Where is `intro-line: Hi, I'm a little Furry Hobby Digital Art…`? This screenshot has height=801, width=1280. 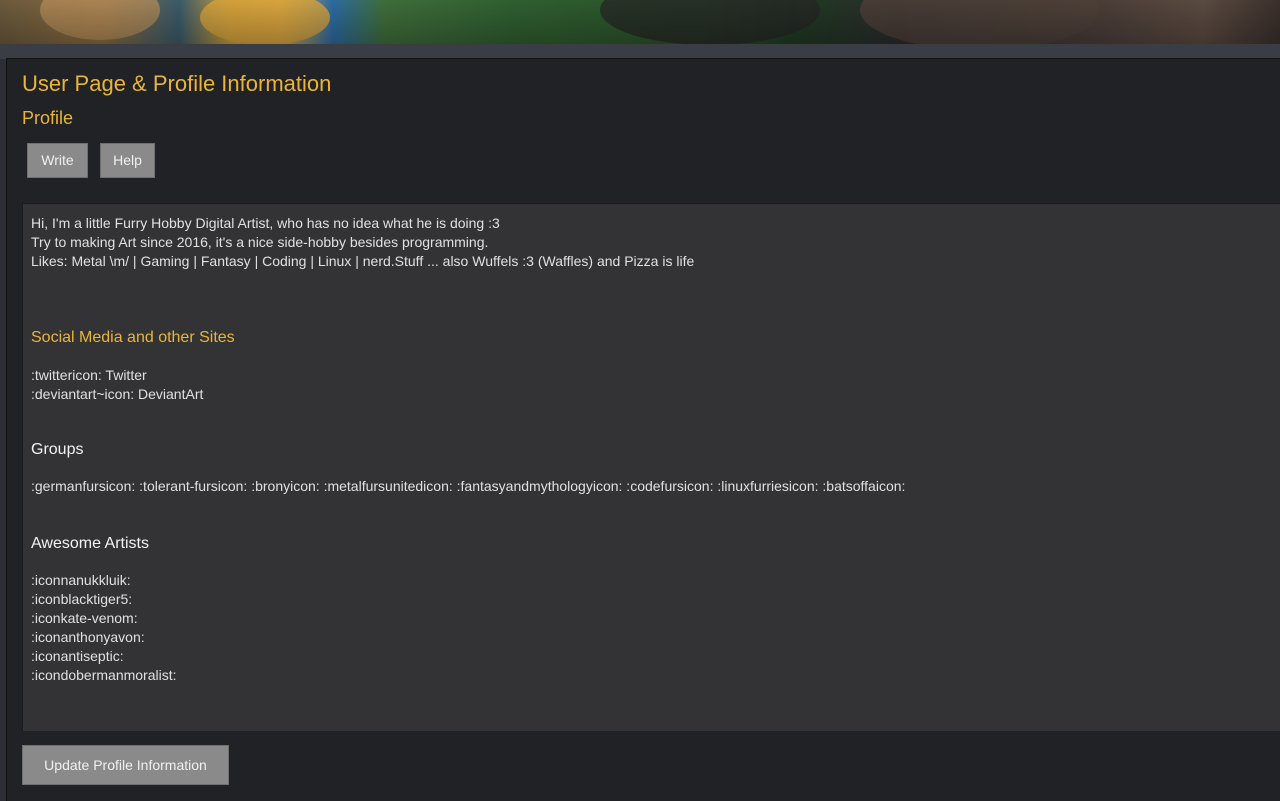
intro-line: Hi, I'm a little Furry Hobby Digital Art… is located at coordinates (265, 223).